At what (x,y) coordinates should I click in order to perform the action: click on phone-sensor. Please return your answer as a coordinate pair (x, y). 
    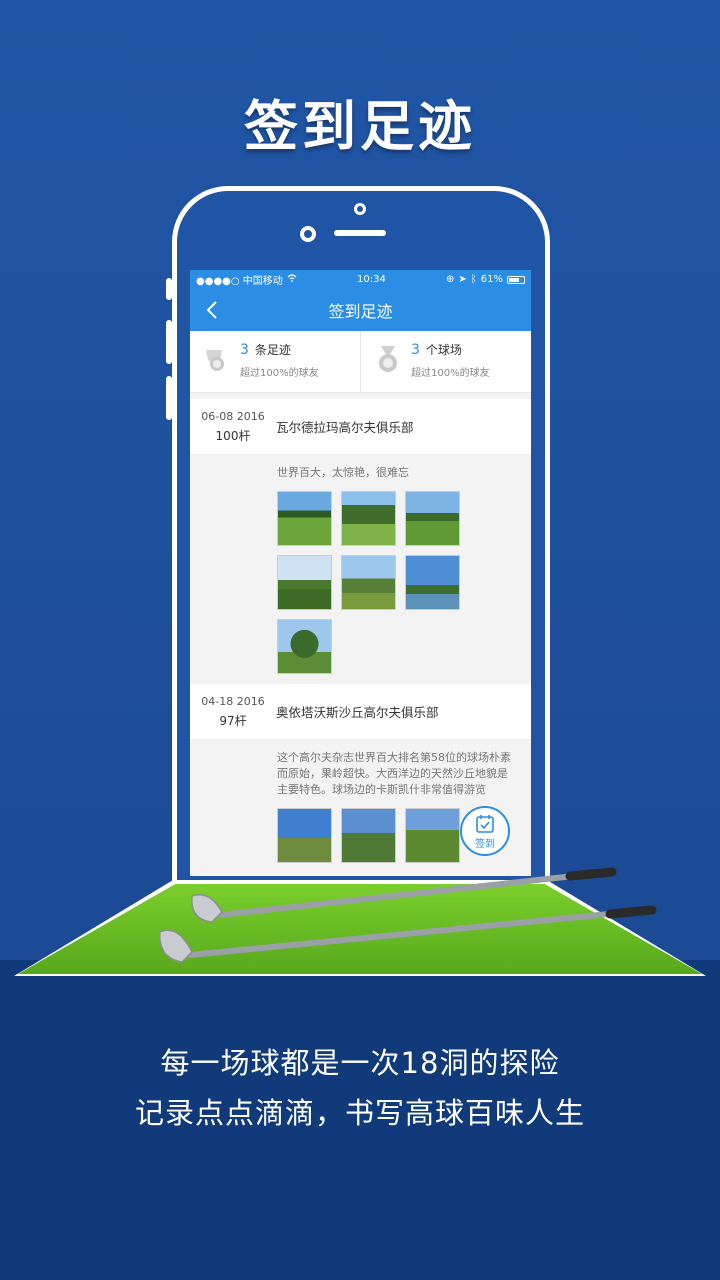
    Looking at the image, I should click on (308, 234).